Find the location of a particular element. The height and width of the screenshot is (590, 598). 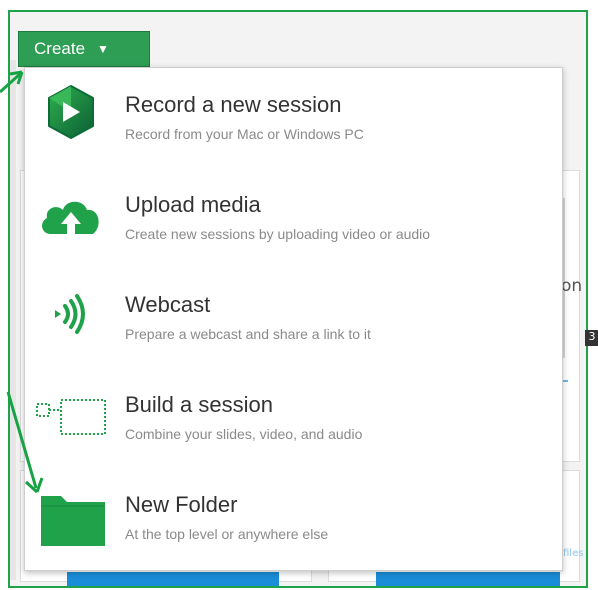

menu-item-title: Build a session is located at coordinates (199, 404).